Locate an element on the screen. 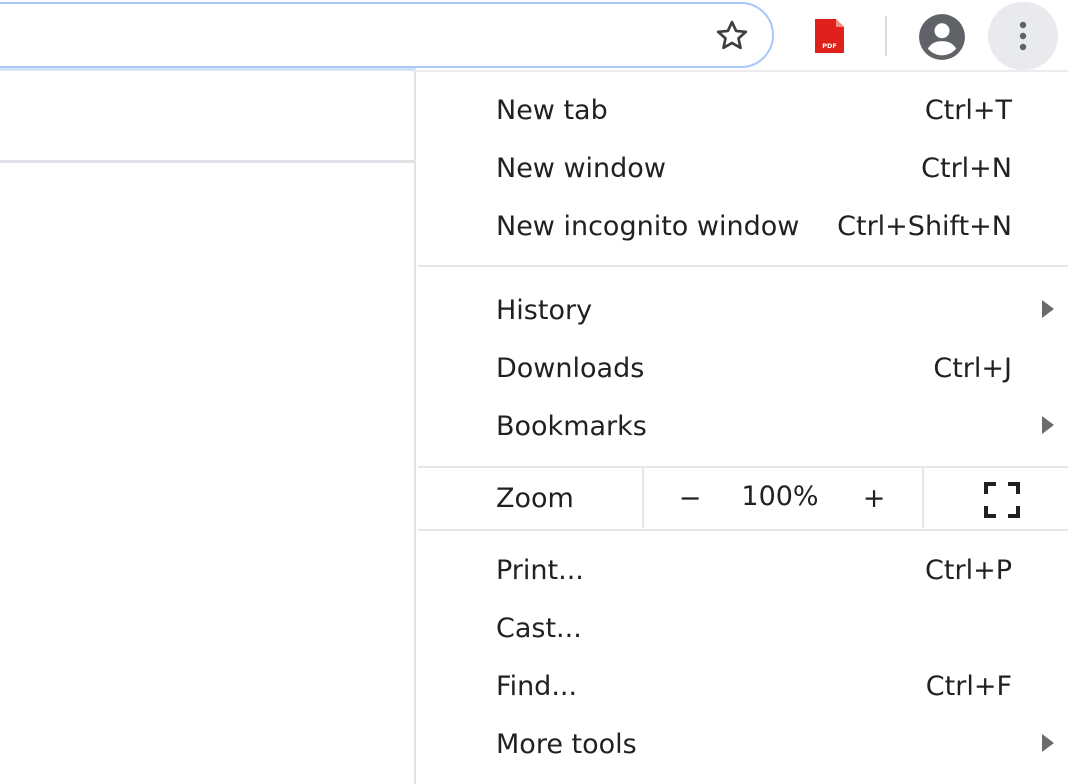 This screenshot has height=784, width=1068. address-bar is located at coordinates (387, 35).